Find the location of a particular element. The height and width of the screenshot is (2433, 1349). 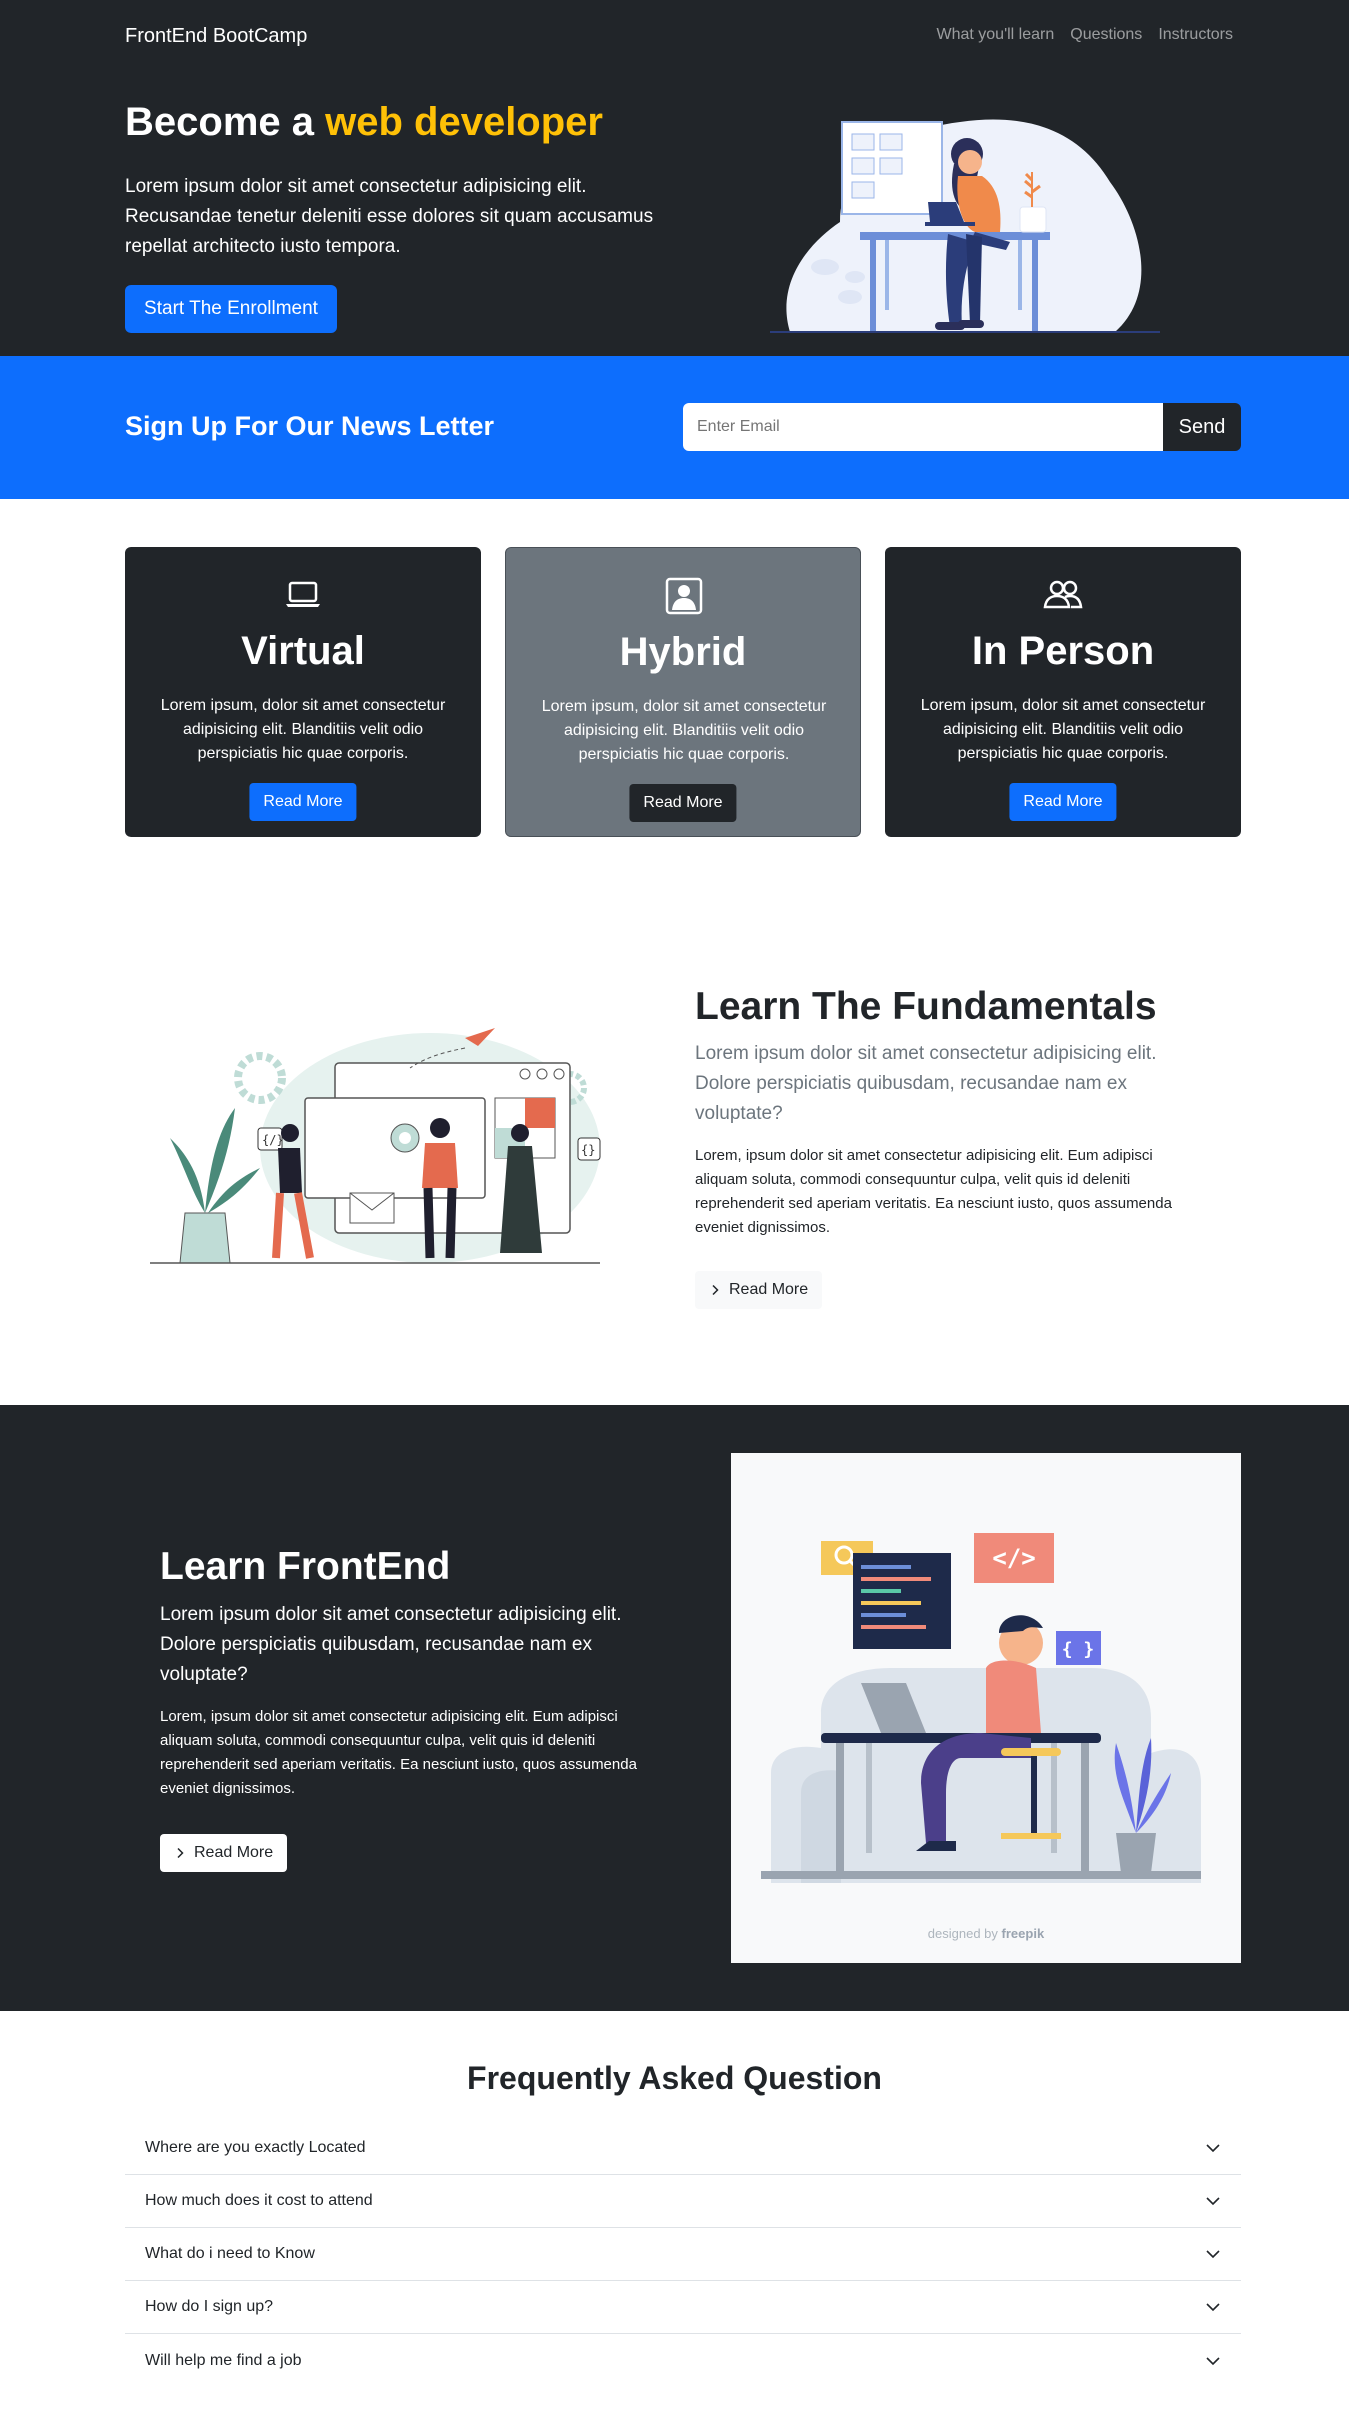

frontend-read-more-button: Read More is located at coordinates (224, 1853).